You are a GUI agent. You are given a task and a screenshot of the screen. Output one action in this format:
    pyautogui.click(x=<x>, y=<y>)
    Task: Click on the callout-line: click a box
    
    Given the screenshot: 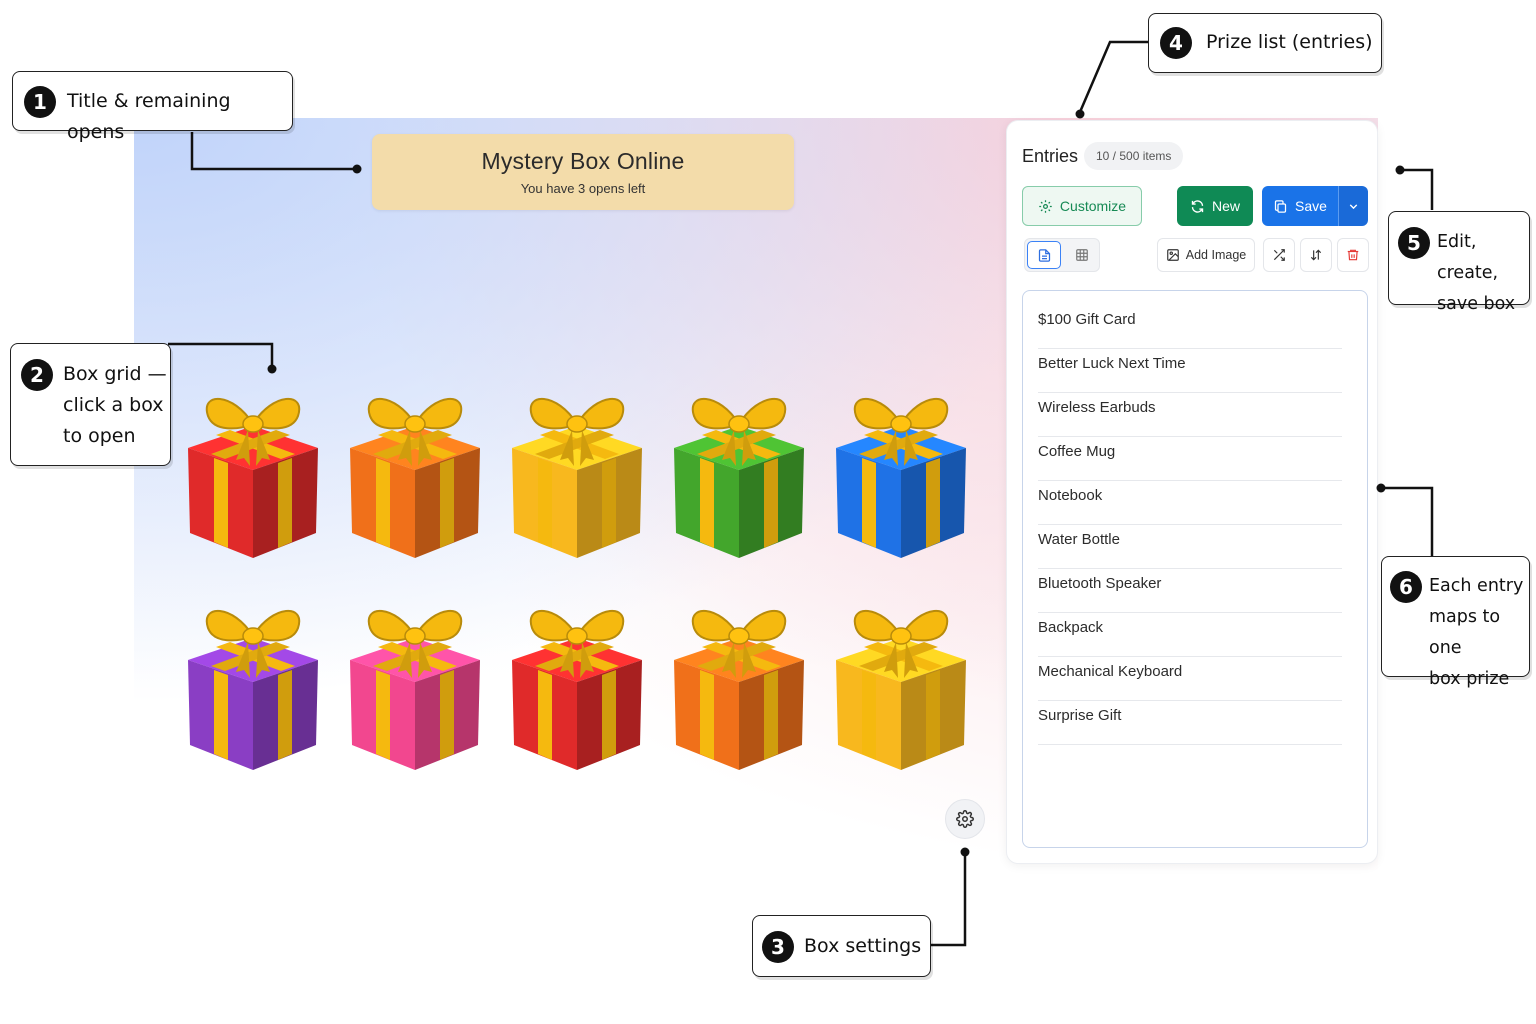 What is the action you would take?
    pyautogui.click(x=113, y=405)
    